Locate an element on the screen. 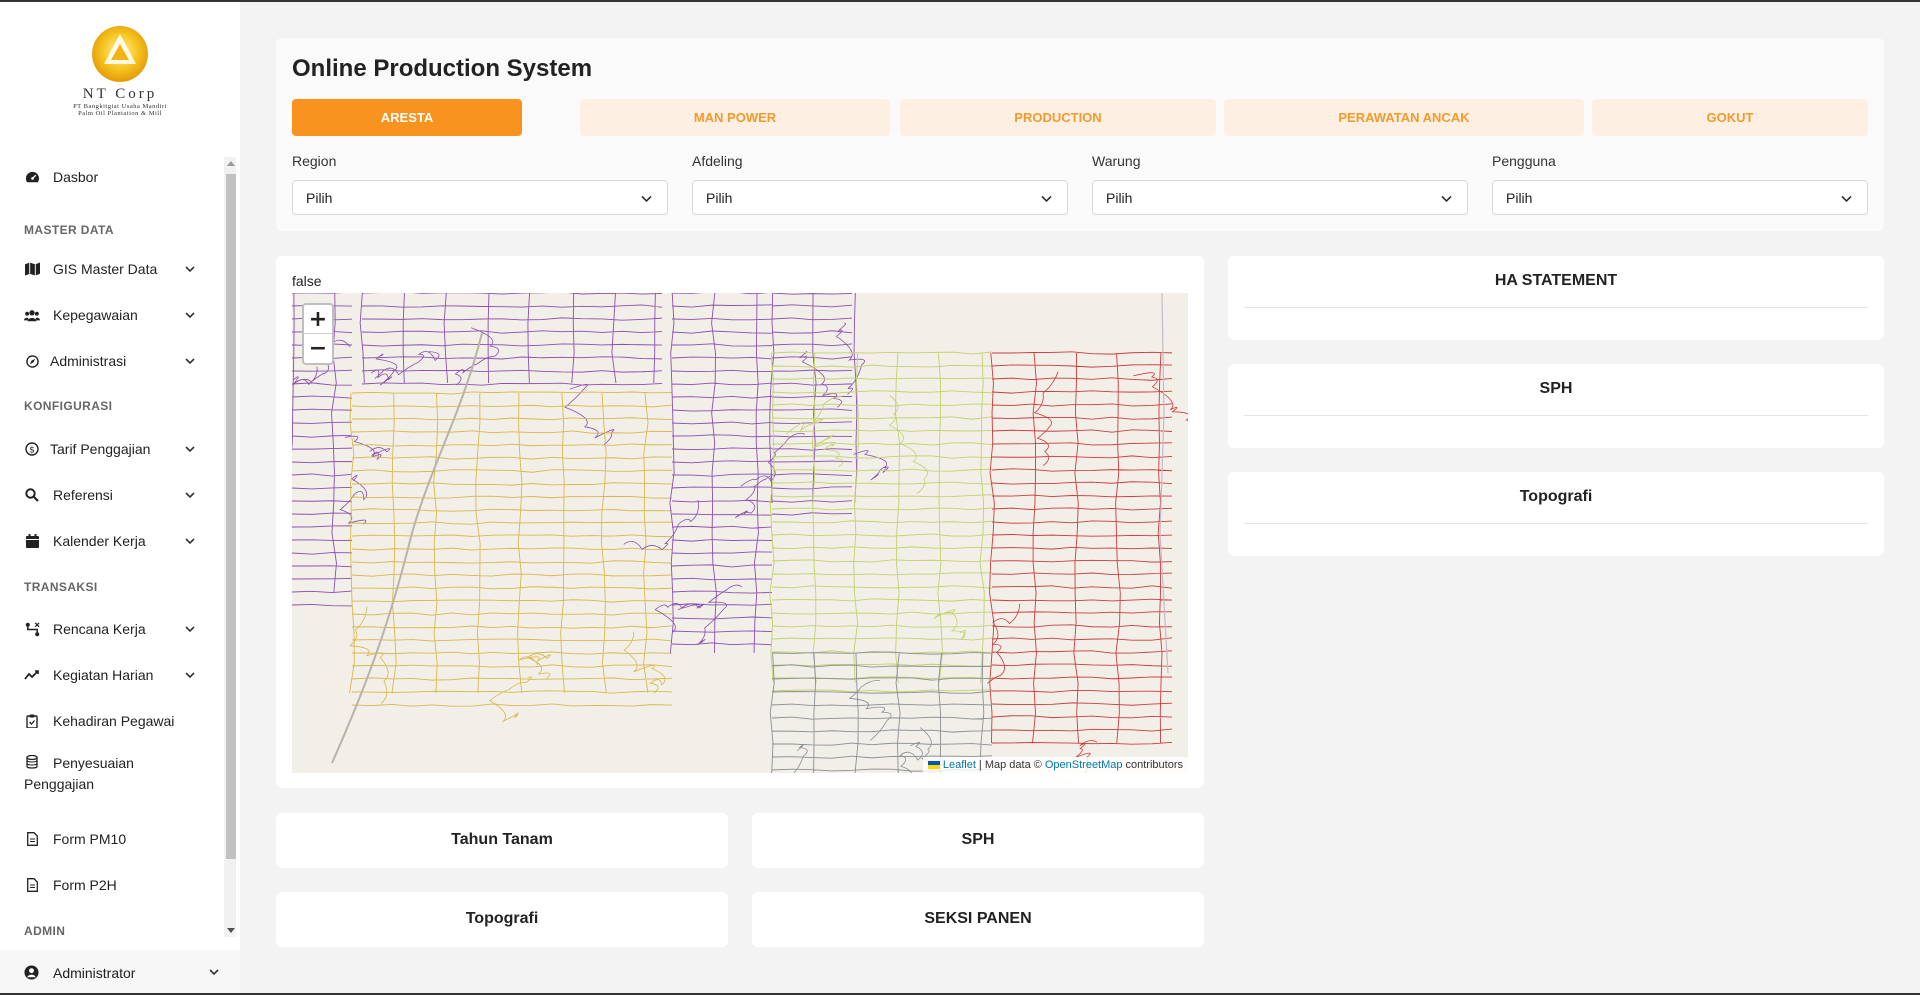 Image resolution: width=1920 pixels, height=995 pixels. region-select: Pilih is located at coordinates (480, 197).